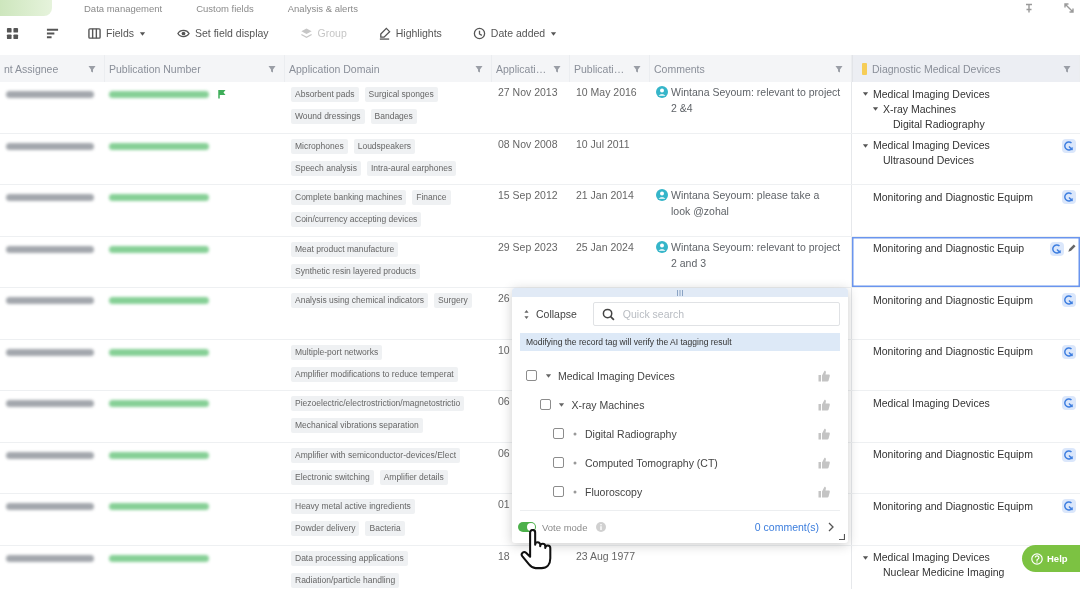  What do you see at coordinates (479, 33) in the screenshot?
I see `clock-icon` at bounding box center [479, 33].